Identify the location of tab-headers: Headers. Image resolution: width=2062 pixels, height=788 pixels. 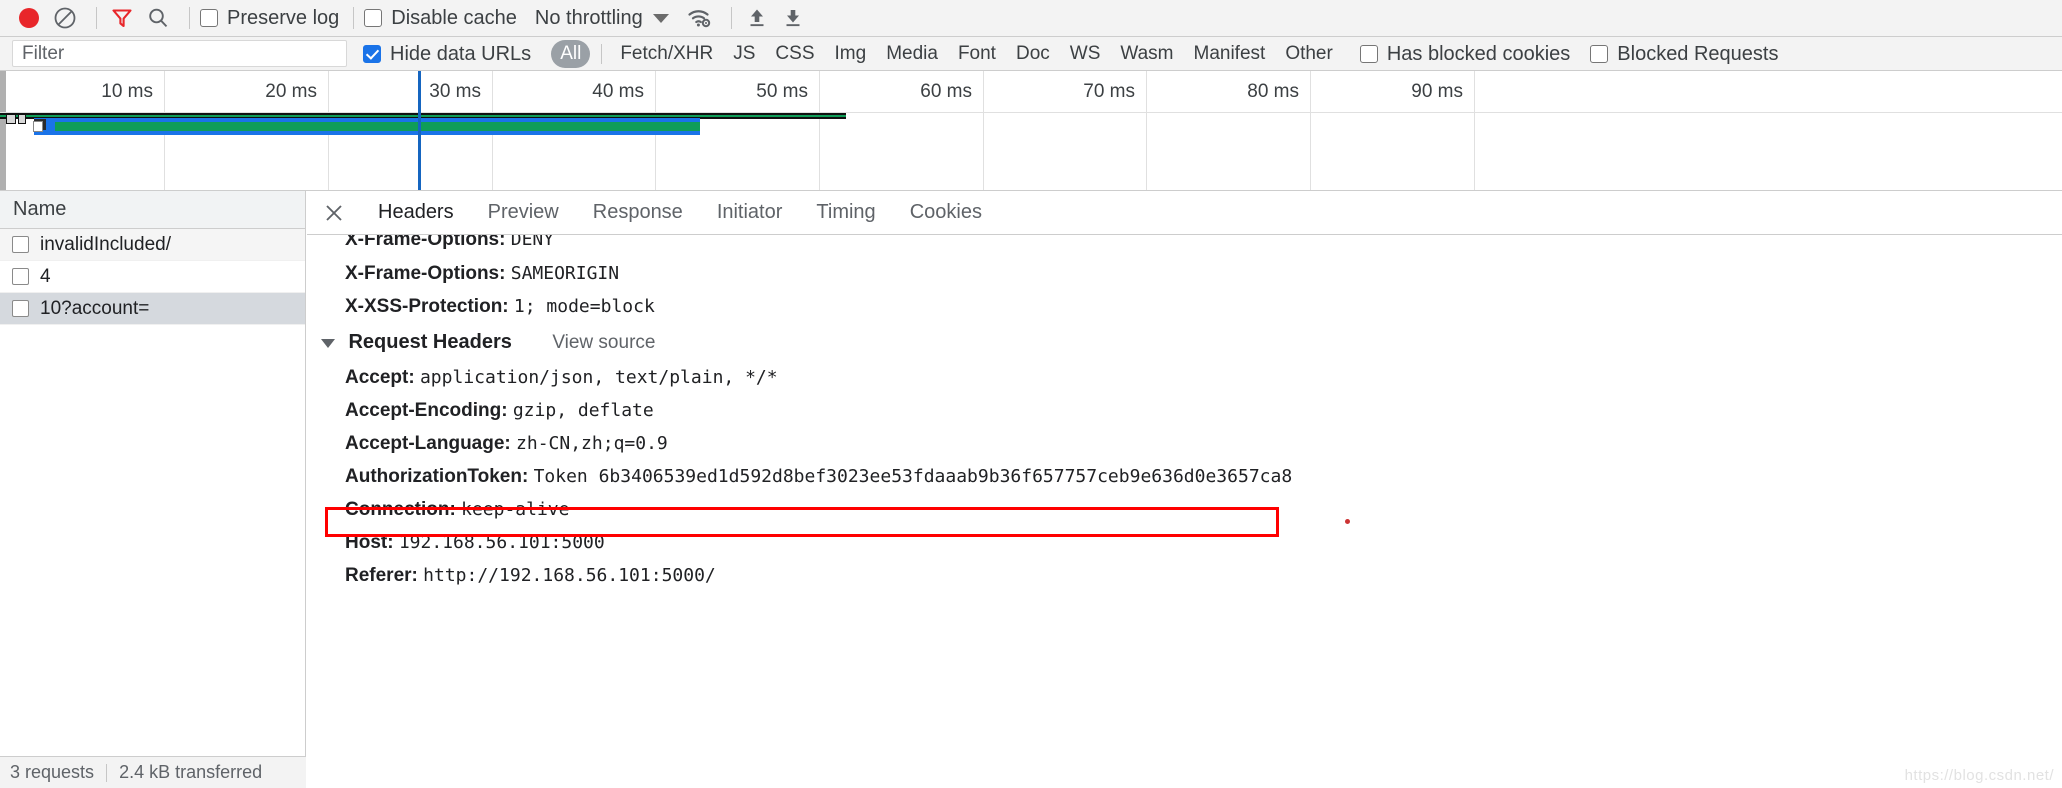
(416, 213).